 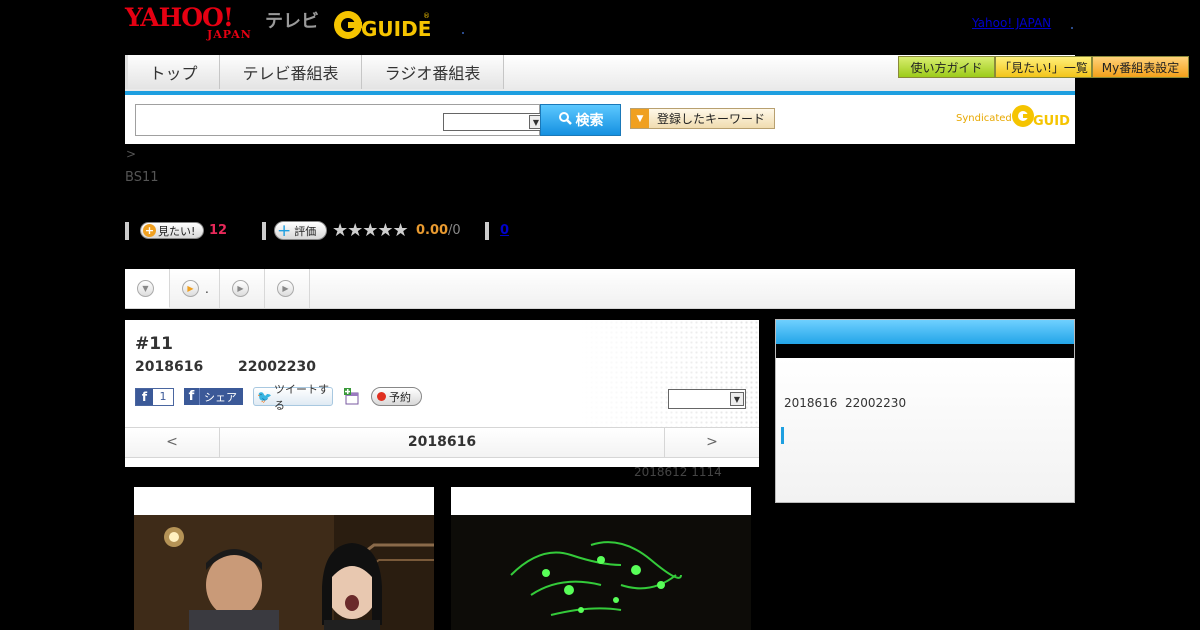 I want to click on saved-keywords-button: ▼ 登録したキーワード, so click(x=702, y=118).